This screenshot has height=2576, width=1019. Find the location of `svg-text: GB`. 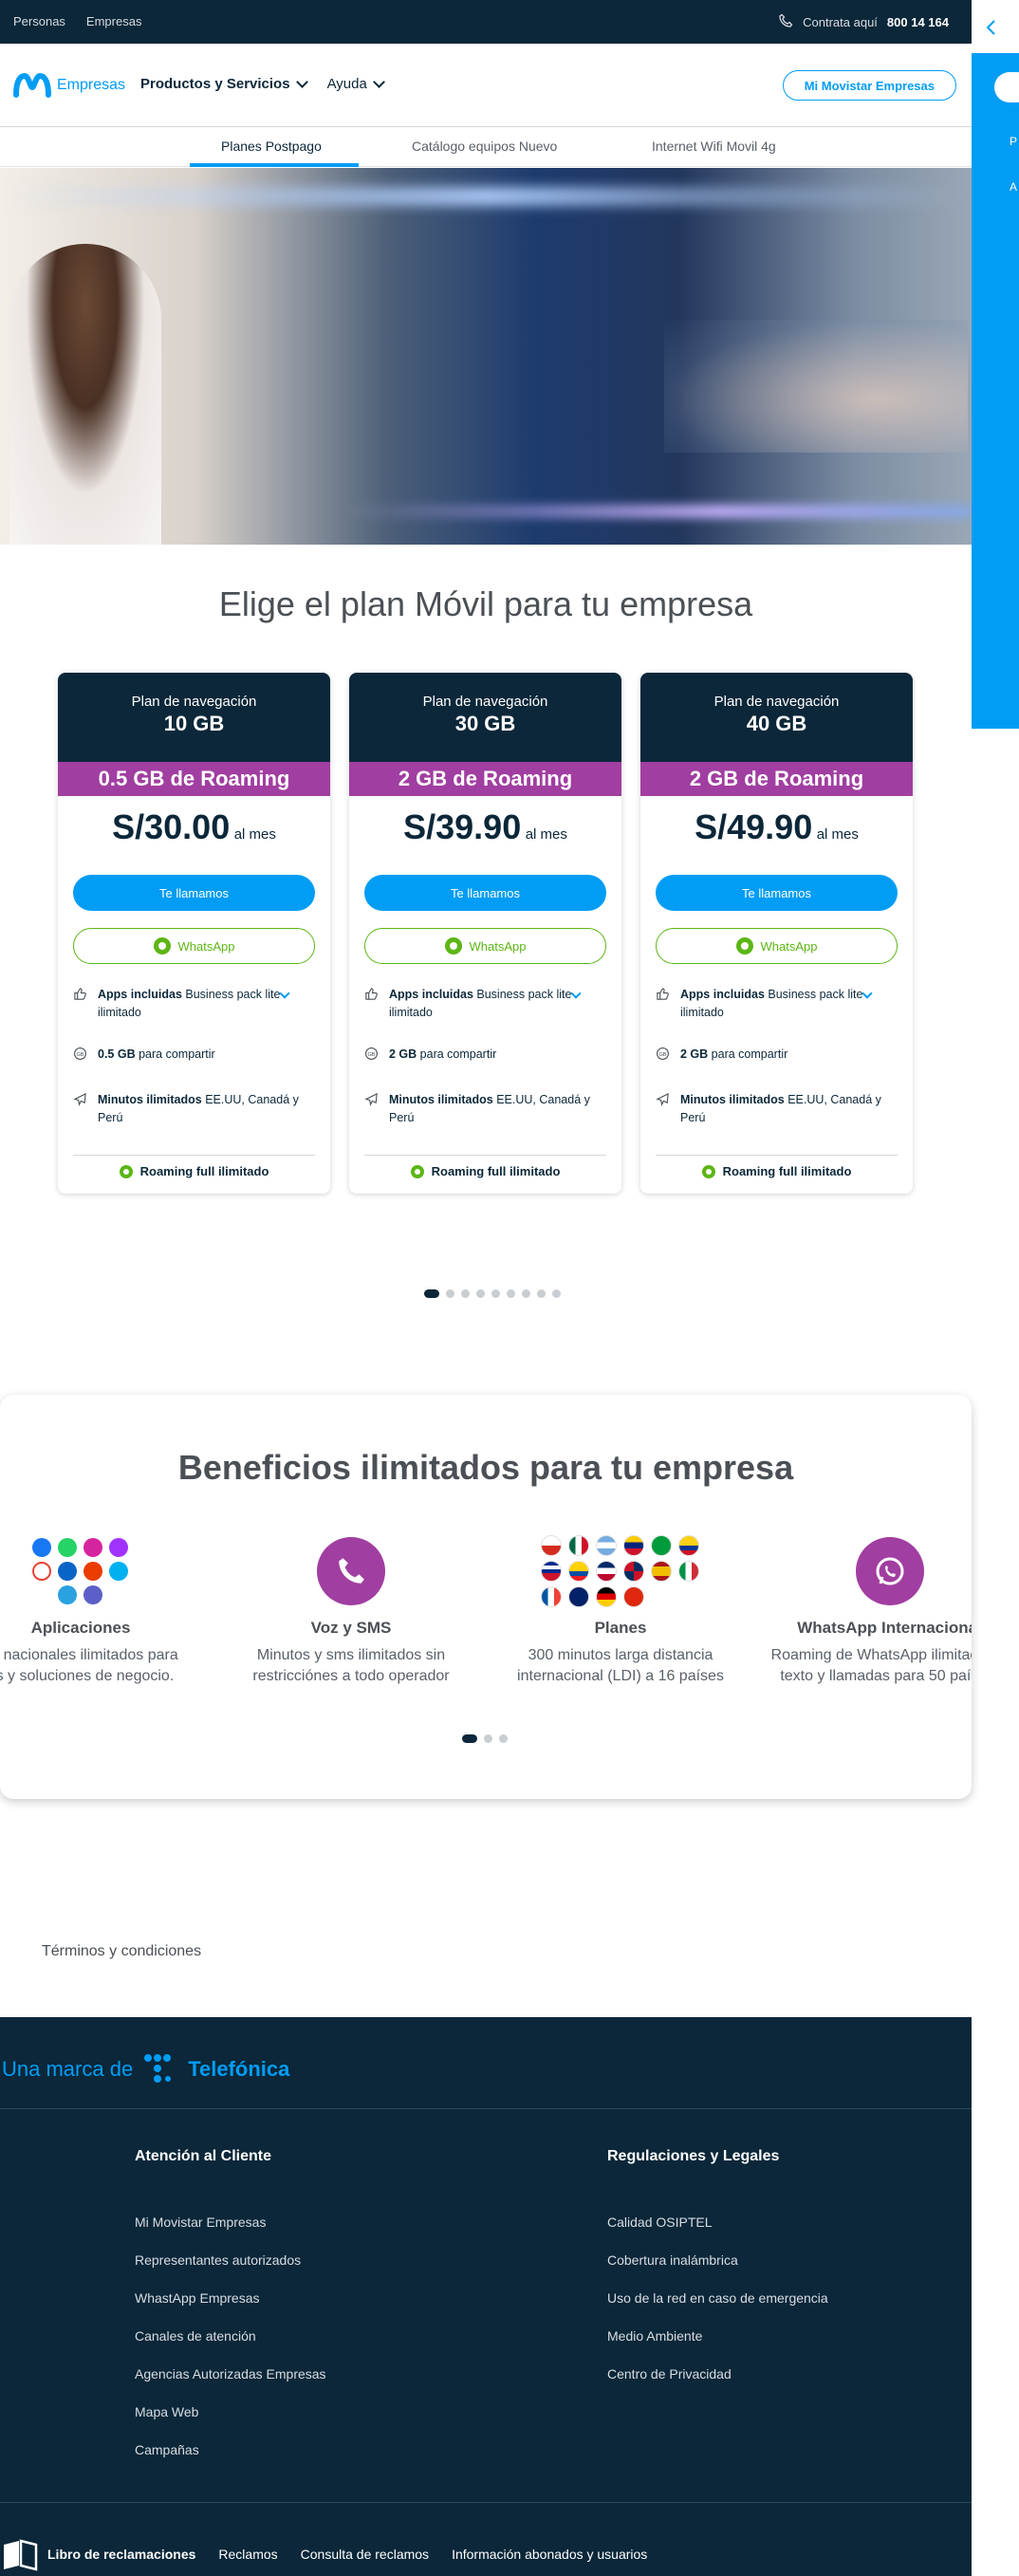

svg-text: GB is located at coordinates (371, 1055).